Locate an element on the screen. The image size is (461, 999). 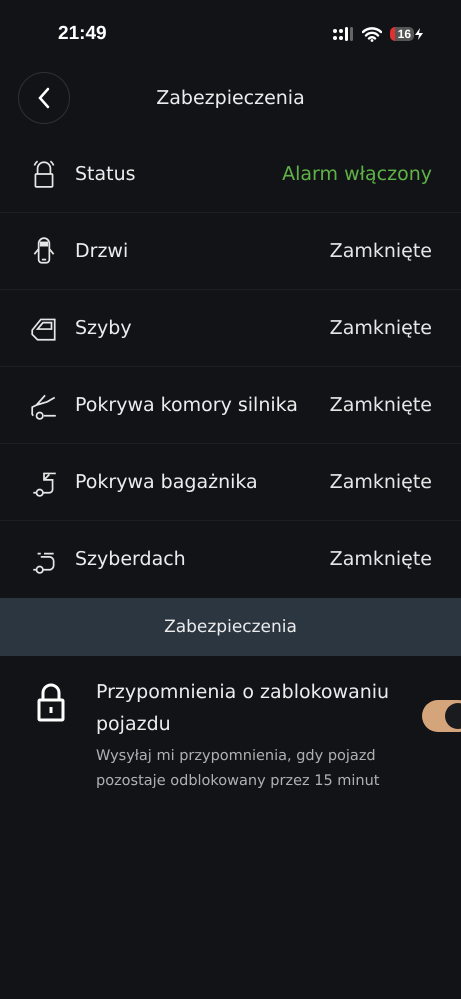
row-label: Status is located at coordinates (106, 174).